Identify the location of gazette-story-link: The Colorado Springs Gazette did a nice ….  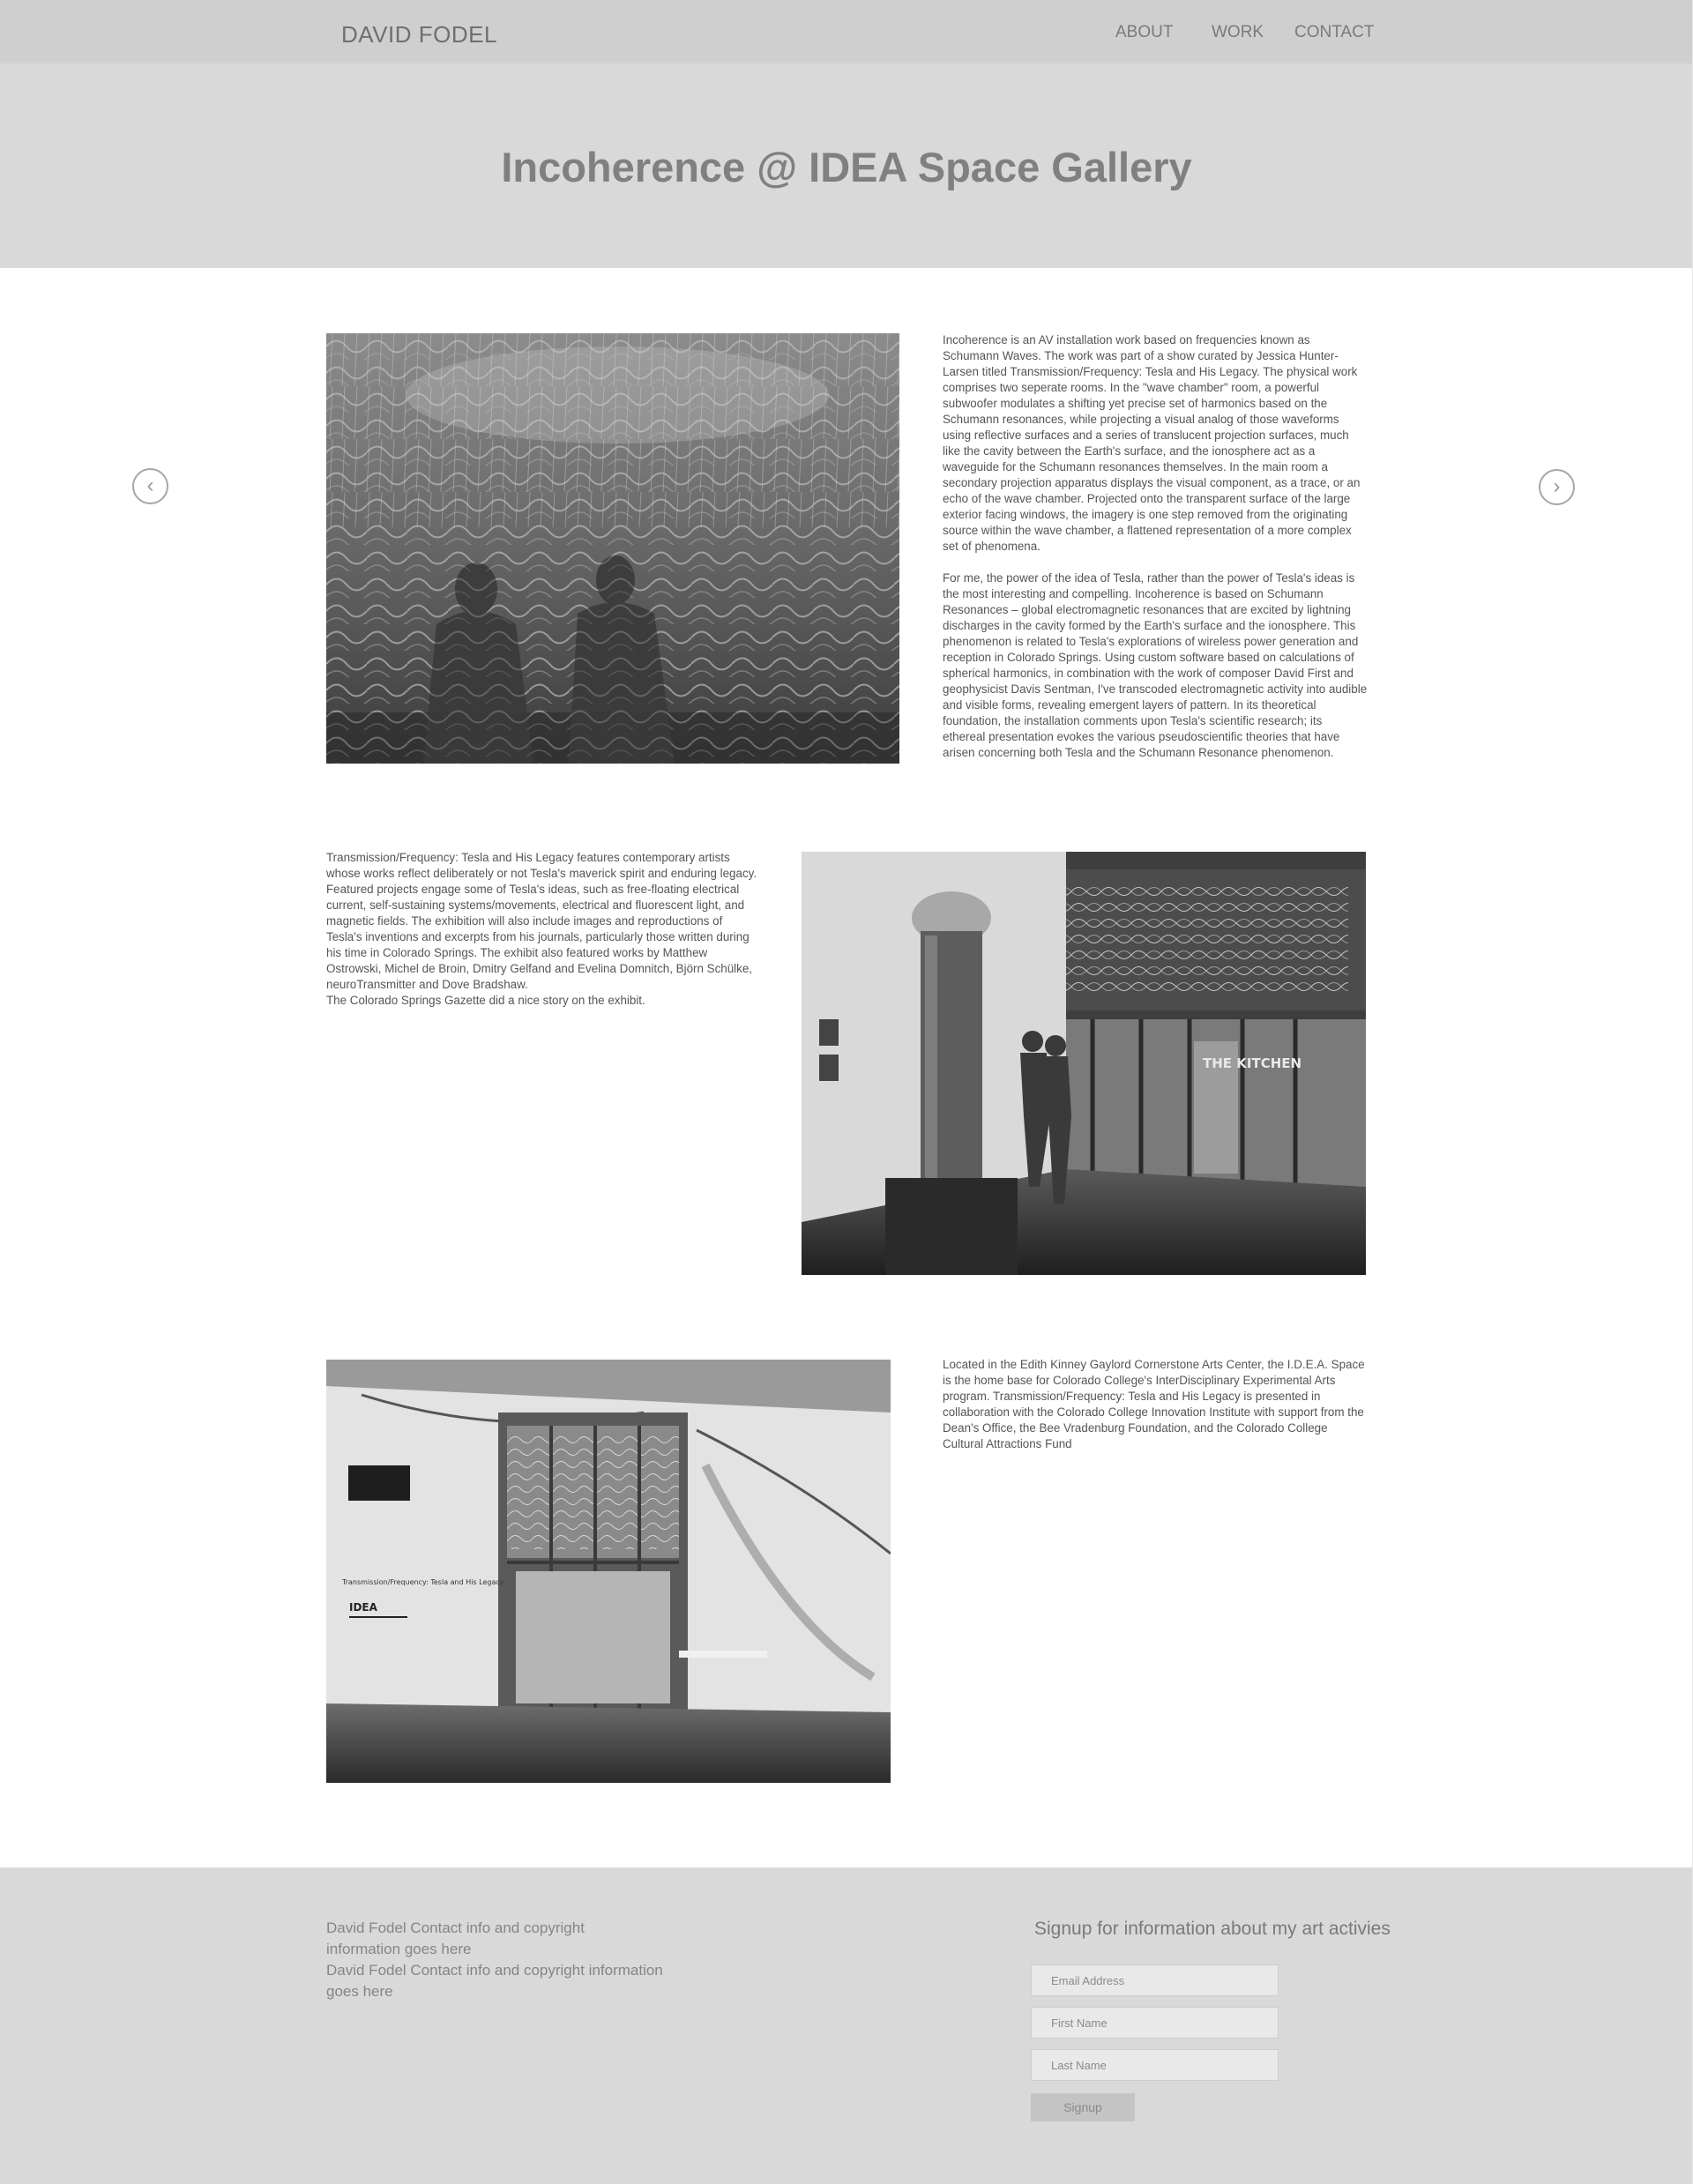
(485, 1000).